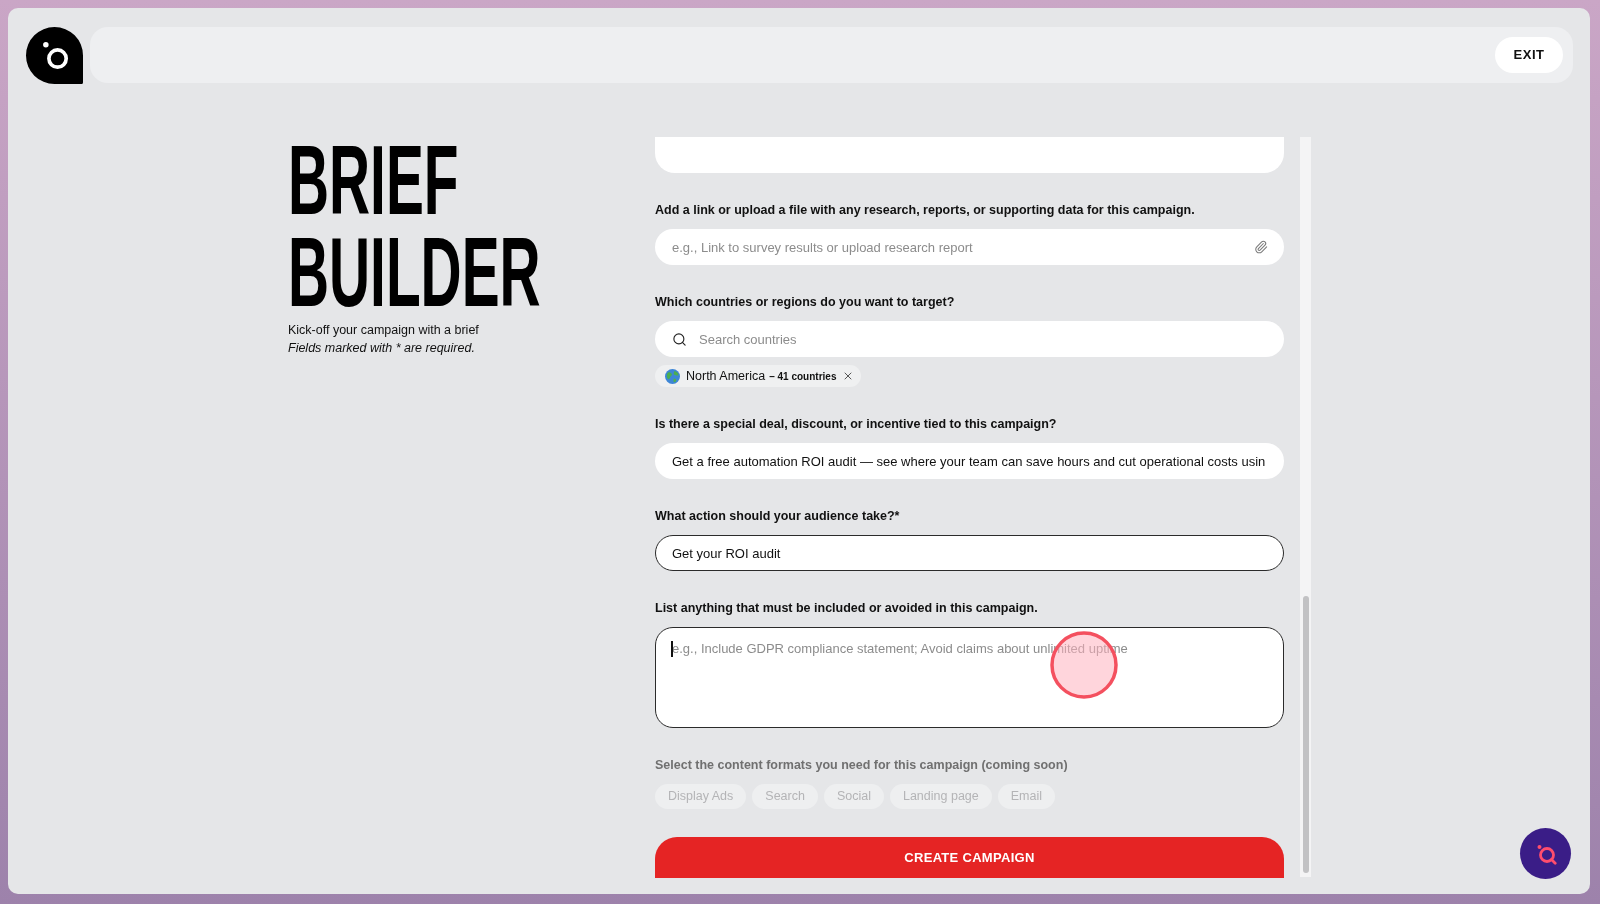 The image size is (1600, 904). I want to click on field-label: What action should your audience take?*, so click(778, 516).